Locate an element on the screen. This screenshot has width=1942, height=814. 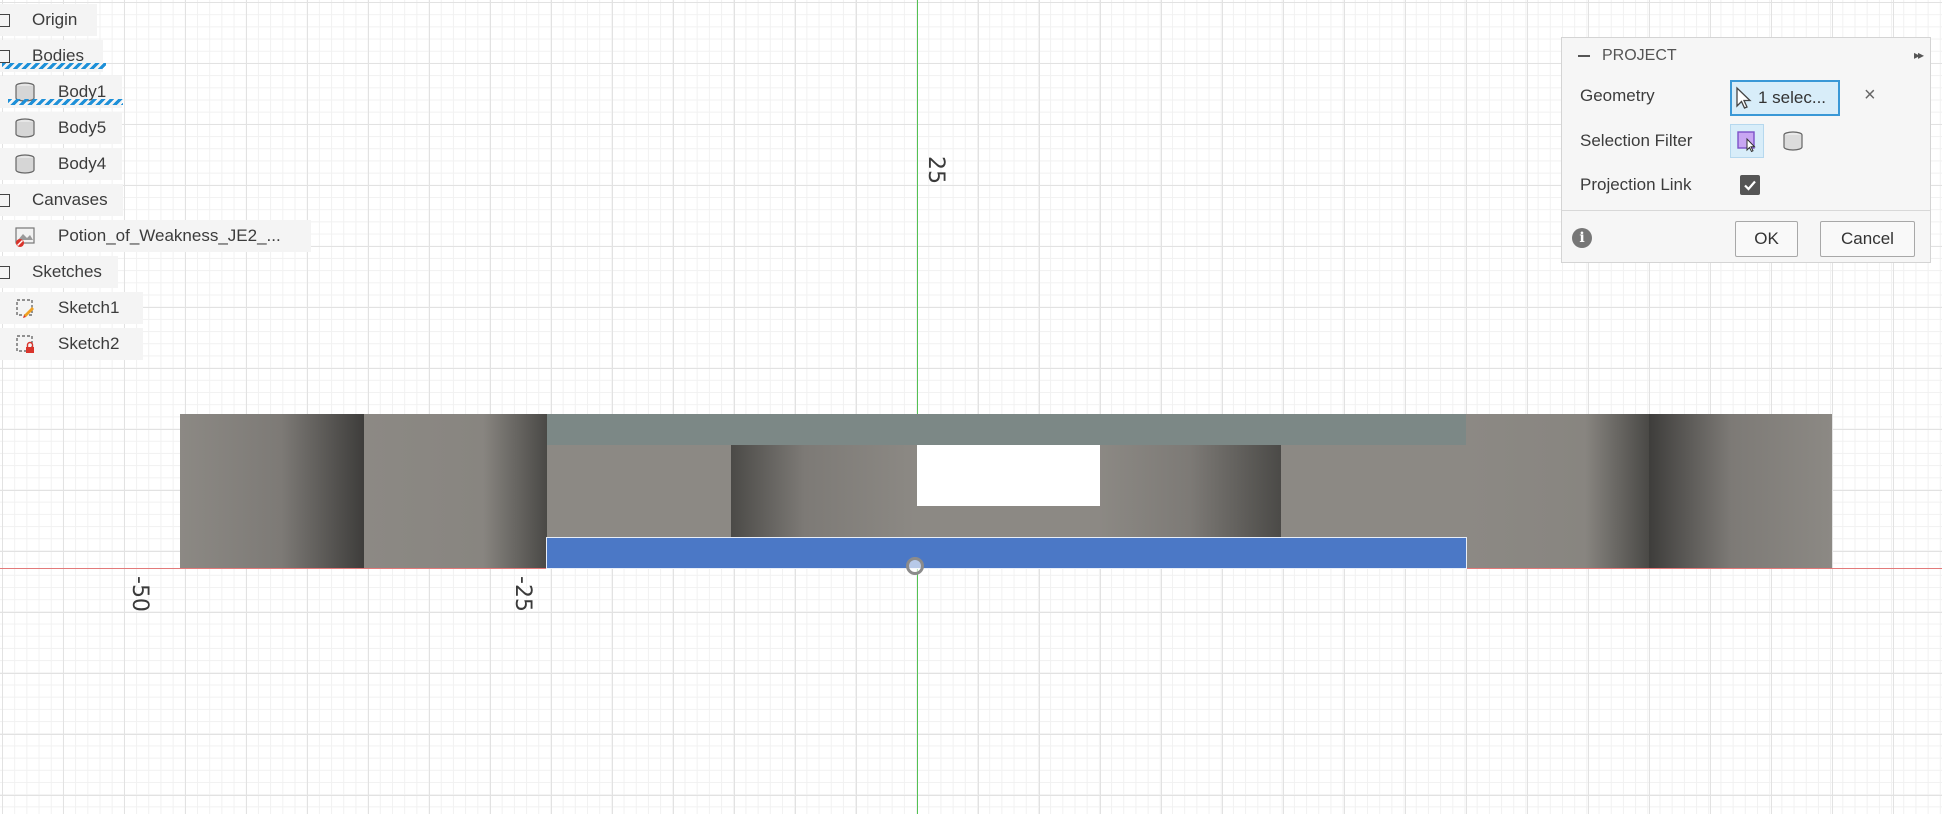
body-block-left-mid is located at coordinates (455, 491).